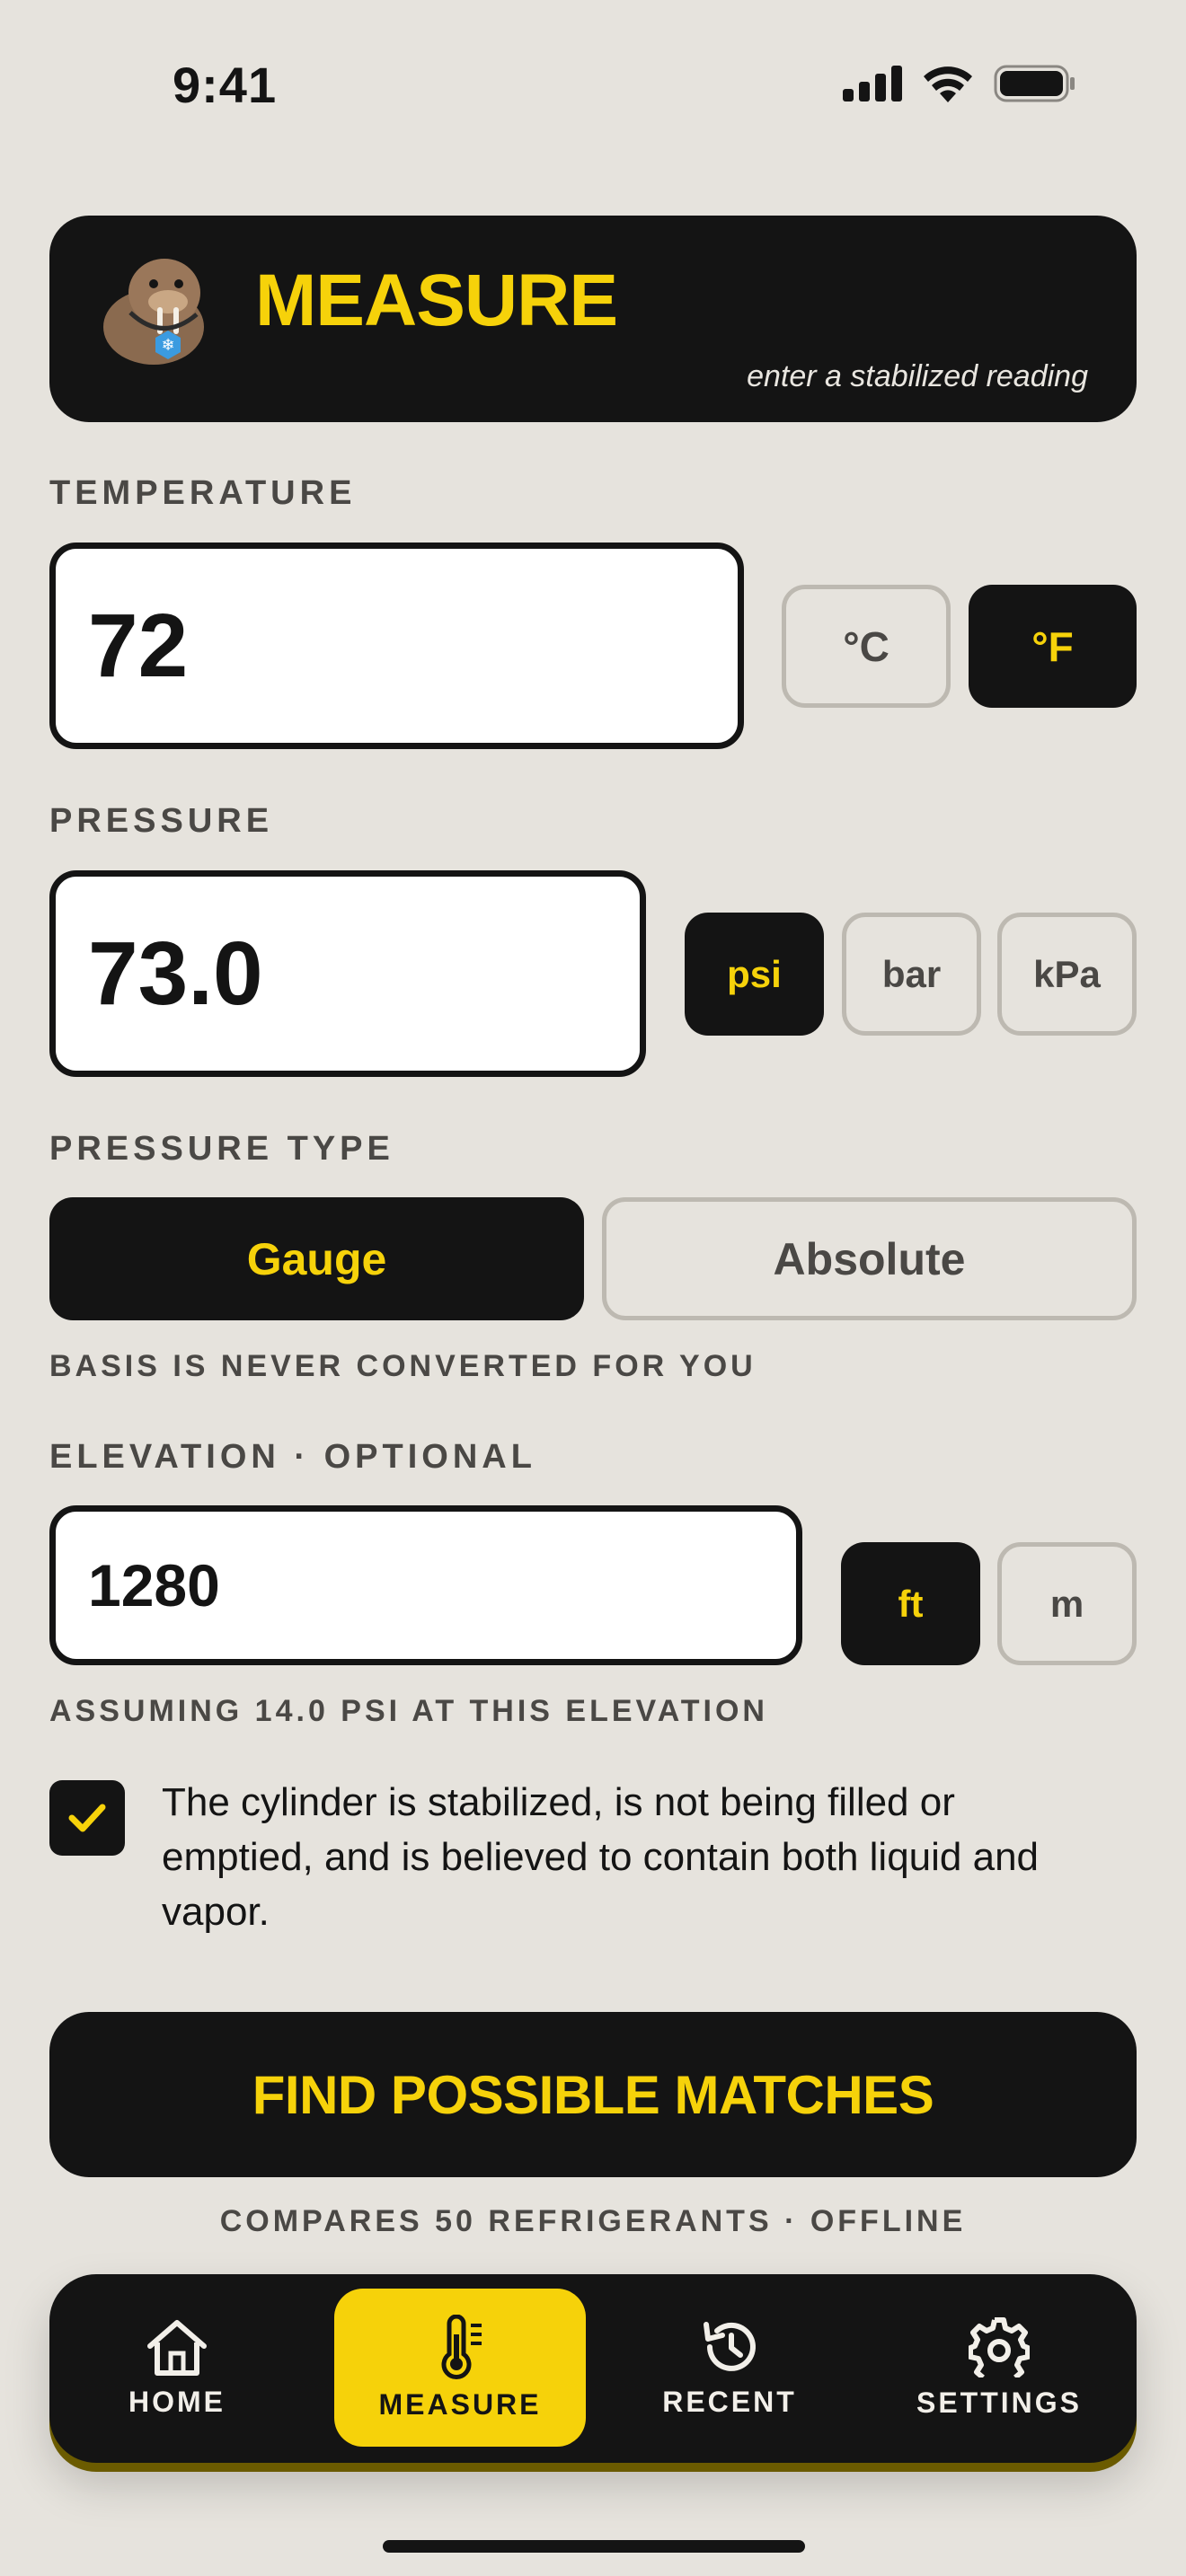 The image size is (1186, 2576). I want to click on unit-fahrenheit-button: °F, so click(1053, 646).